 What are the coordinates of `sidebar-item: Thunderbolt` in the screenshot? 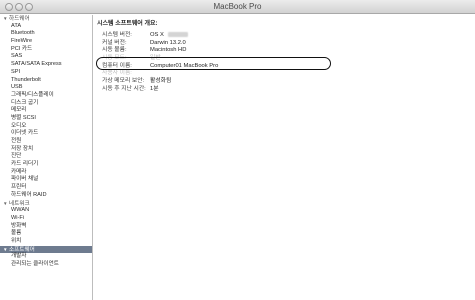 It's located at (46, 81).